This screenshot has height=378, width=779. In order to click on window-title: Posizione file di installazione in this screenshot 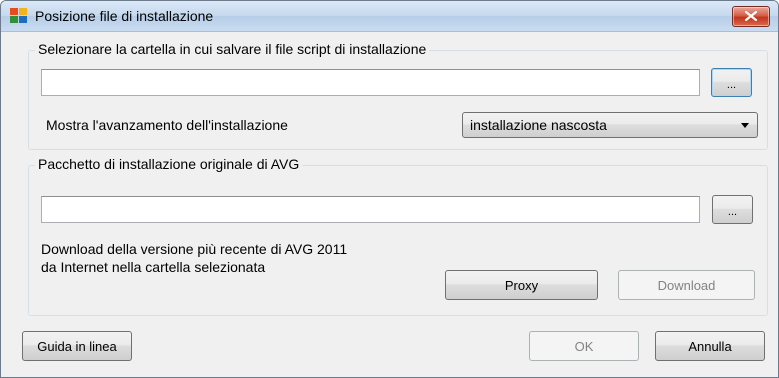, I will do `click(124, 16)`.